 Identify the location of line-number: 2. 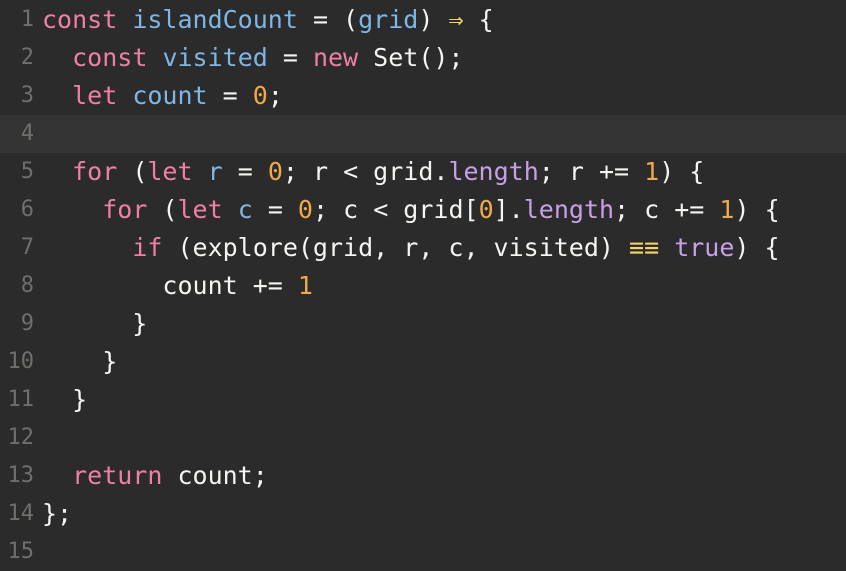
(27, 57).